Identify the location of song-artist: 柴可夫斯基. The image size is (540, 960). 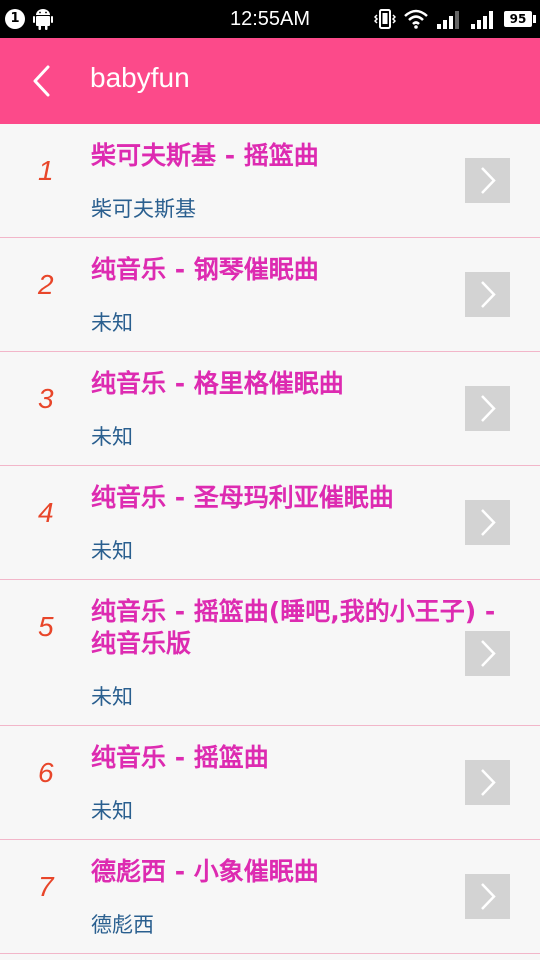
(143, 209).